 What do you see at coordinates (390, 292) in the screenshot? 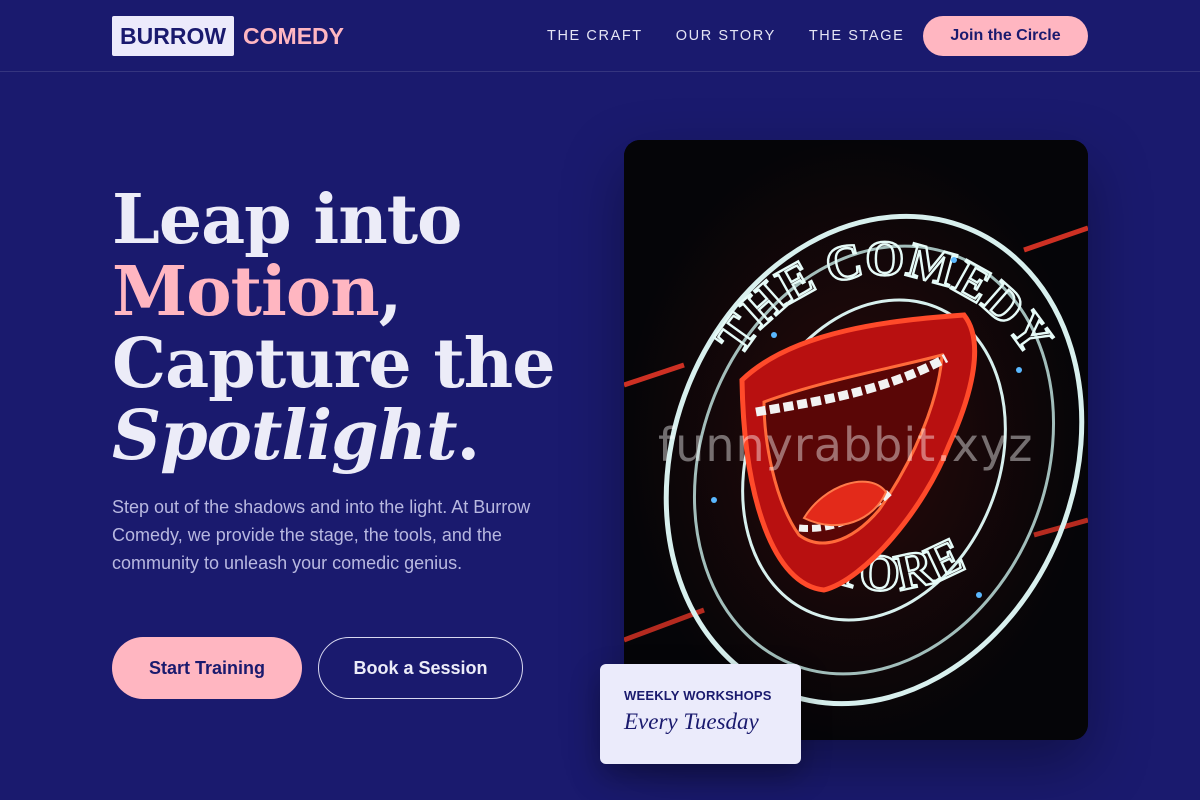
I see `headline-comma: ,` at bounding box center [390, 292].